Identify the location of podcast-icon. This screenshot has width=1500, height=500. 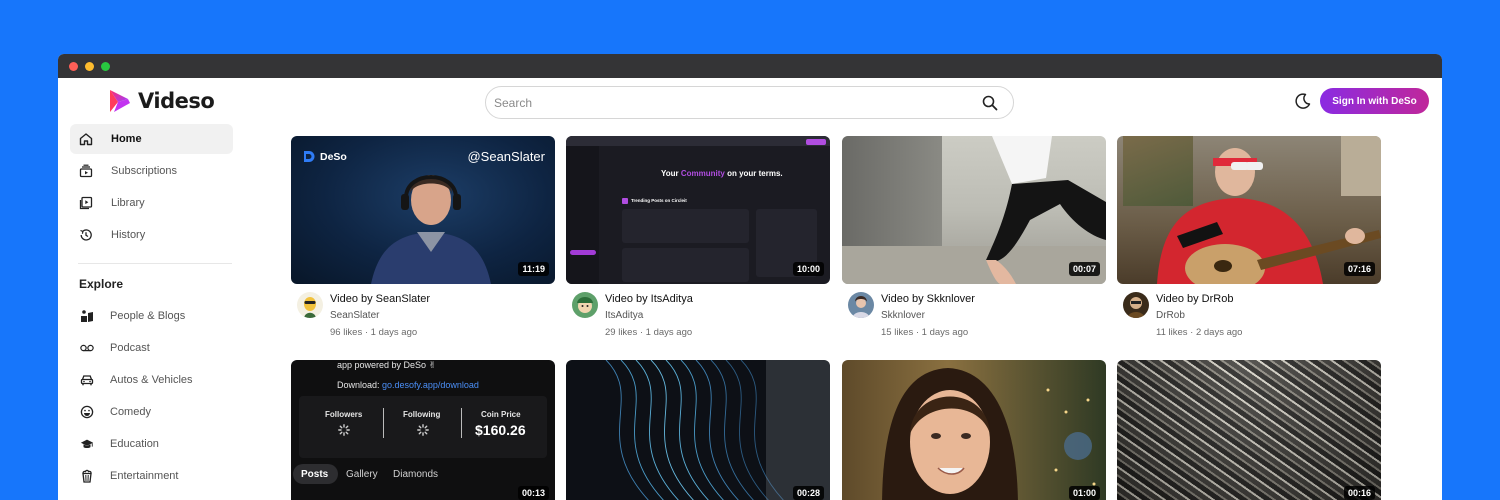
(87, 348).